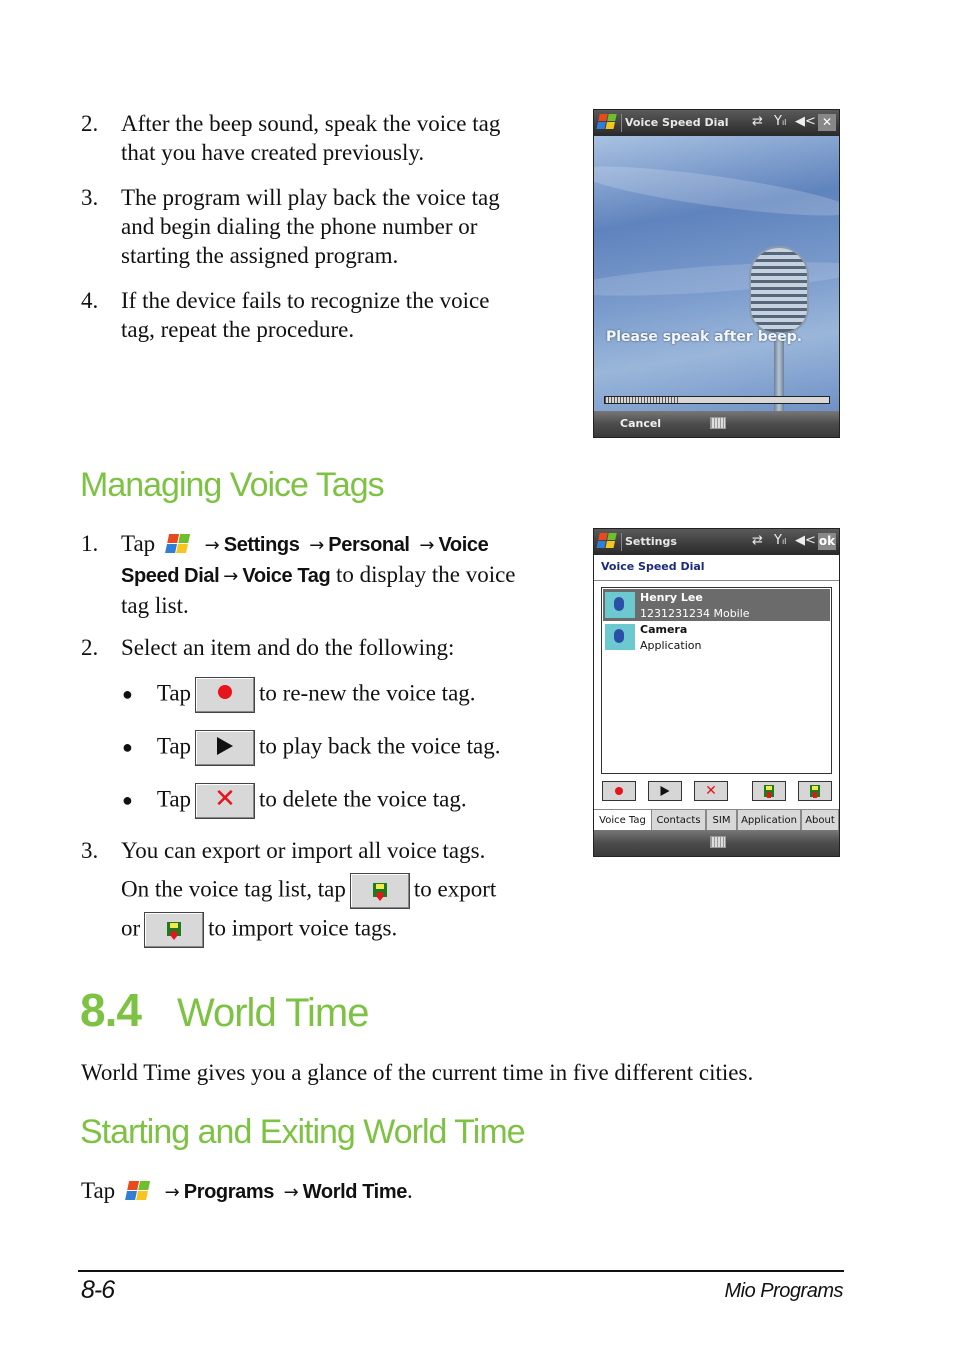 This screenshot has width=954, height=1352. I want to click on delete-button: ✕, so click(711, 791).